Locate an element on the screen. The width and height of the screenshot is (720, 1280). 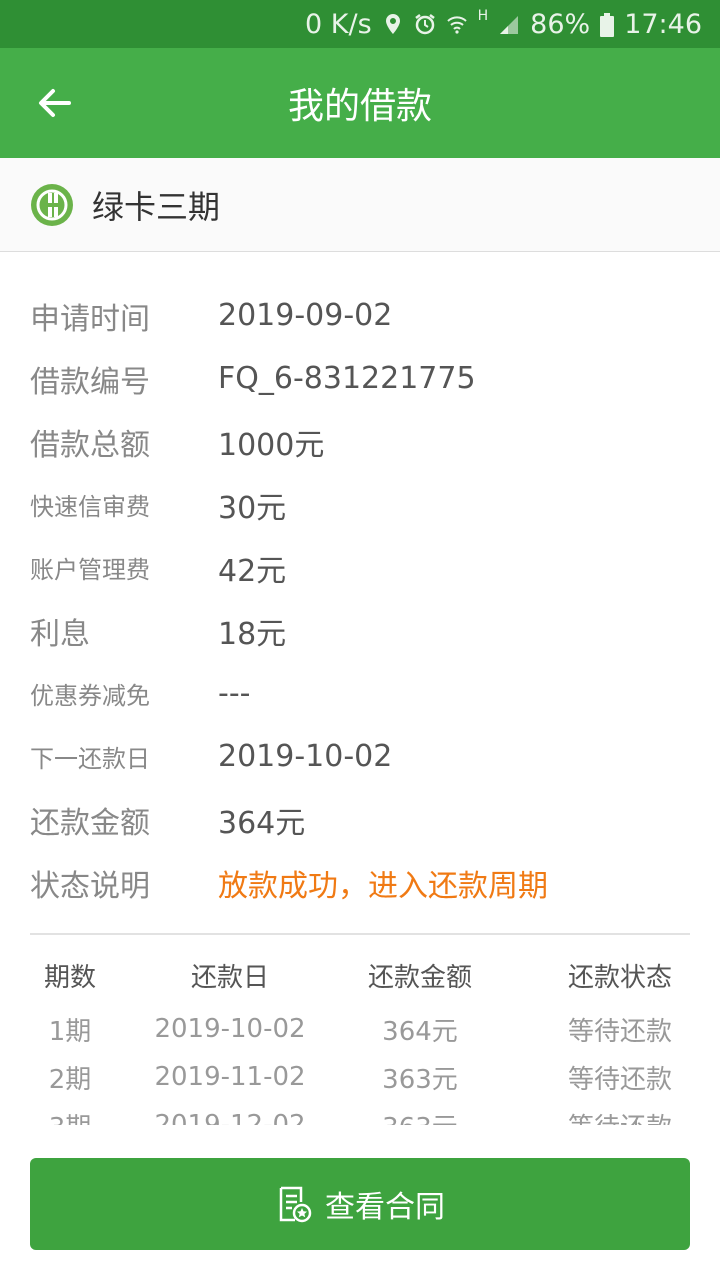
detail-value: 364元 is located at coordinates (262, 823).